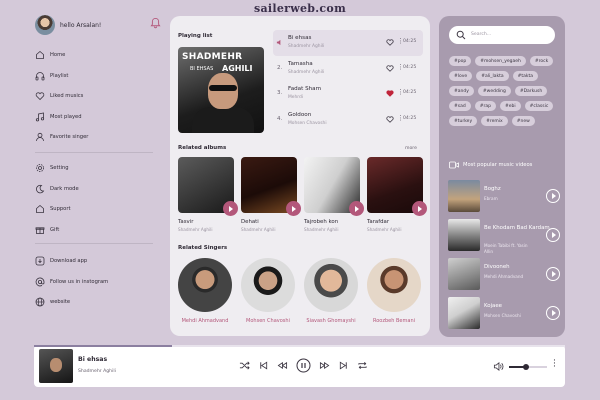 This screenshot has width=600, height=400. I want to click on tag: #classic, so click(539, 106).